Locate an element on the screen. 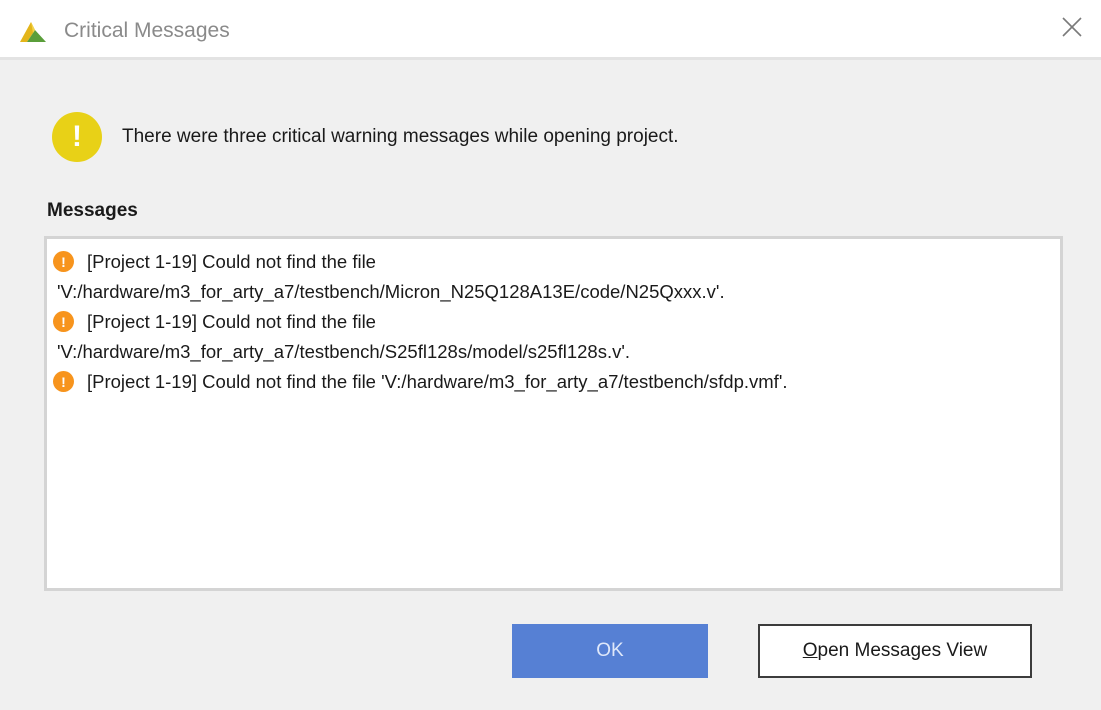 This screenshot has height=710, width=1101. vivado-logo-icon is located at coordinates (33, 32).